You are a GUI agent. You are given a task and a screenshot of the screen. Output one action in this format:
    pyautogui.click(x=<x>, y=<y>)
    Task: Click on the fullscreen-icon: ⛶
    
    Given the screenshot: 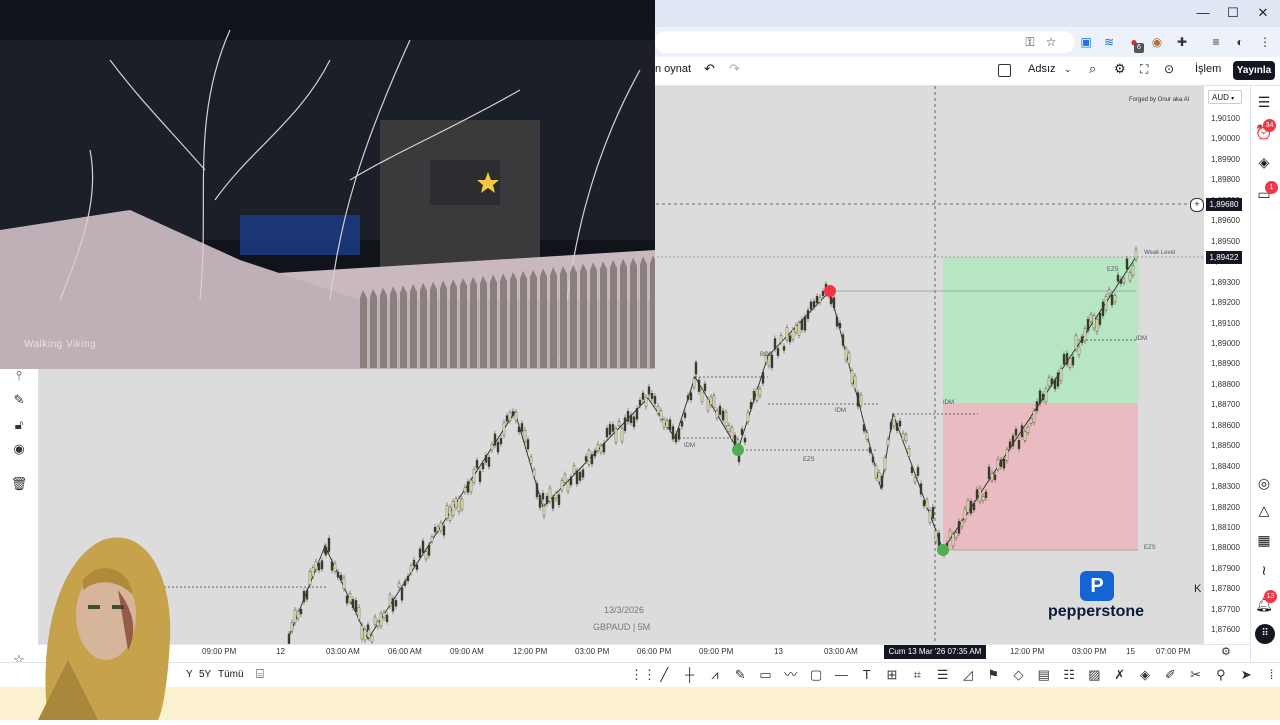 What is the action you would take?
    pyautogui.click(x=1144, y=69)
    